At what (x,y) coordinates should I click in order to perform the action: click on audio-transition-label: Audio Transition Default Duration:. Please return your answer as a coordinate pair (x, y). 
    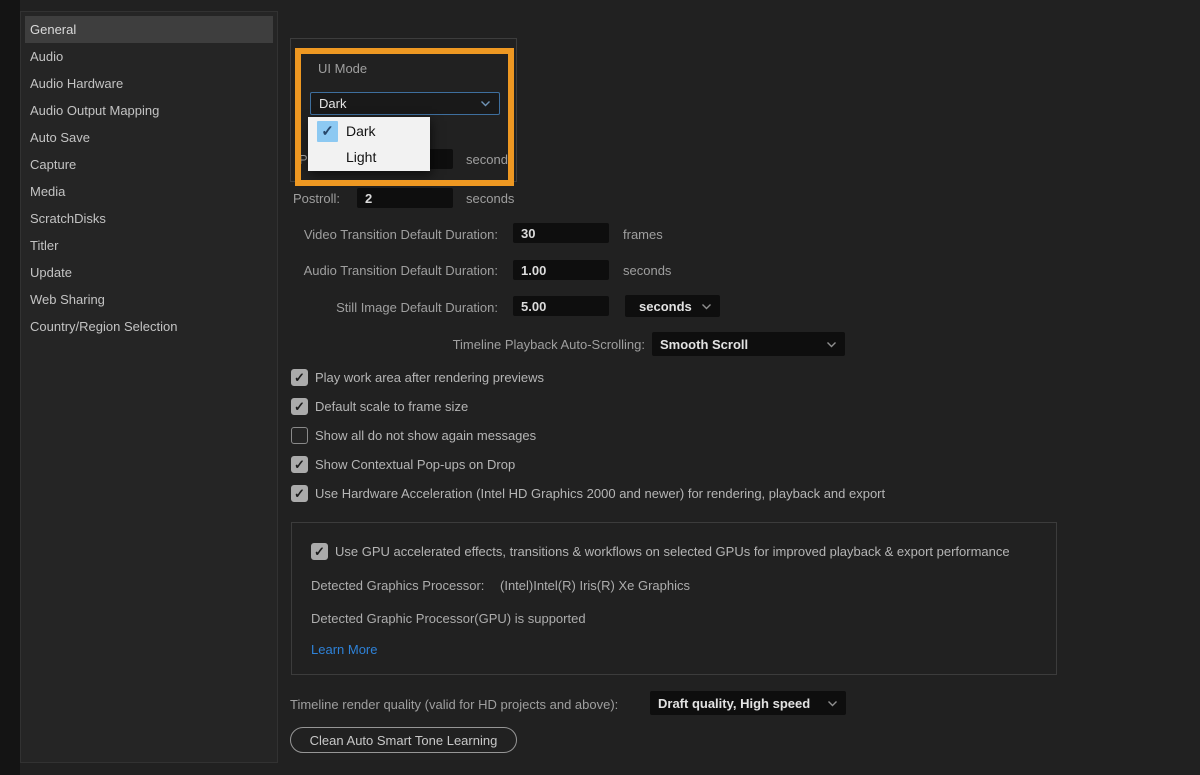
    Looking at the image, I should click on (400, 270).